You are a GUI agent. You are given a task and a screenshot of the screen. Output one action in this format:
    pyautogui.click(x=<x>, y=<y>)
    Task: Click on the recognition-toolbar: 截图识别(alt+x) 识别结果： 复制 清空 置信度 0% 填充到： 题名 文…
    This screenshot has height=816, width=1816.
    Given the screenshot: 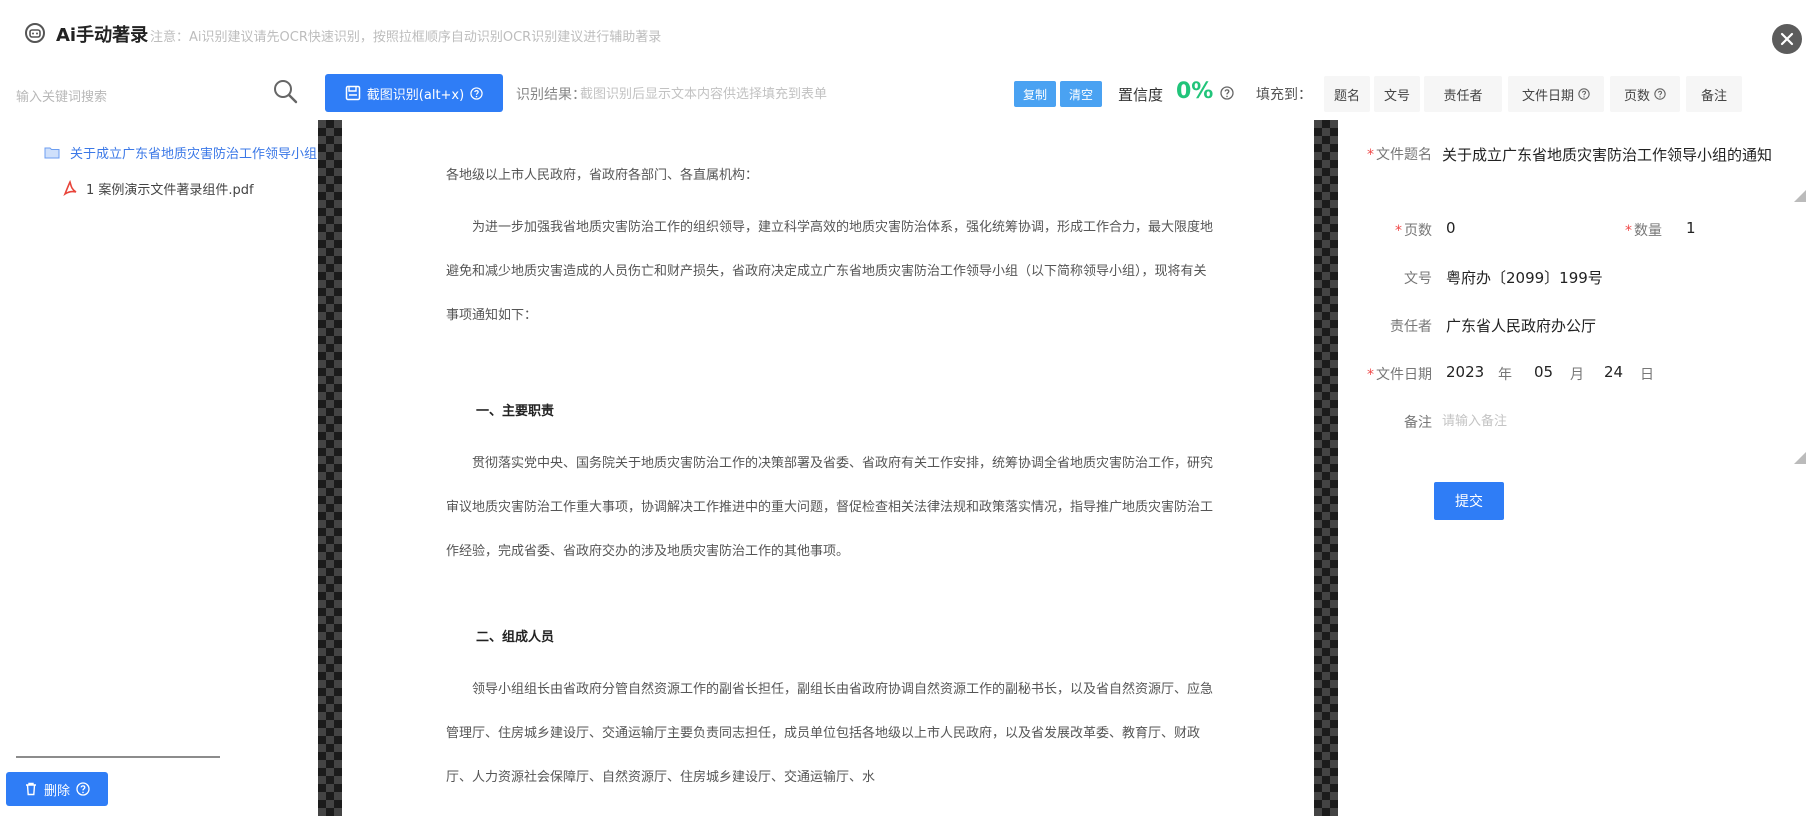 What is the action you would take?
    pyautogui.click(x=1067, y=95)
    